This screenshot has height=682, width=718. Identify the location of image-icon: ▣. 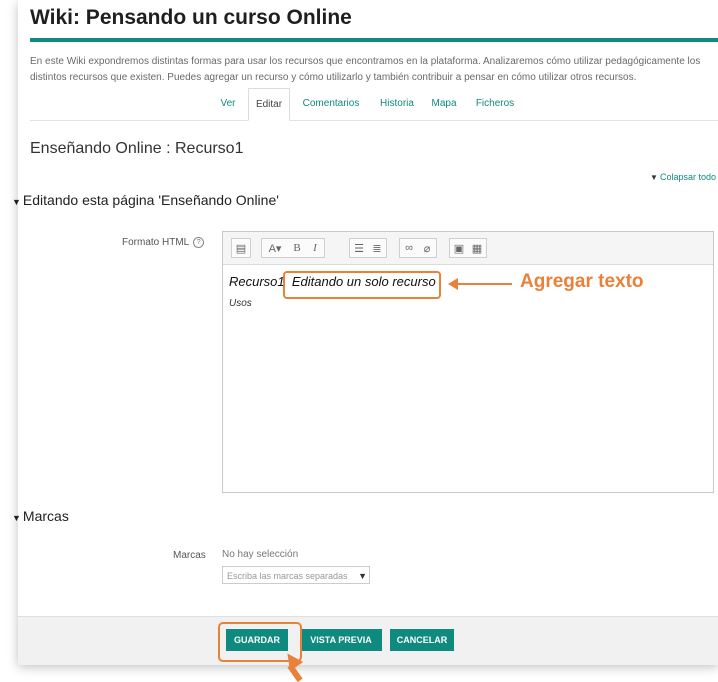
(459, 248).